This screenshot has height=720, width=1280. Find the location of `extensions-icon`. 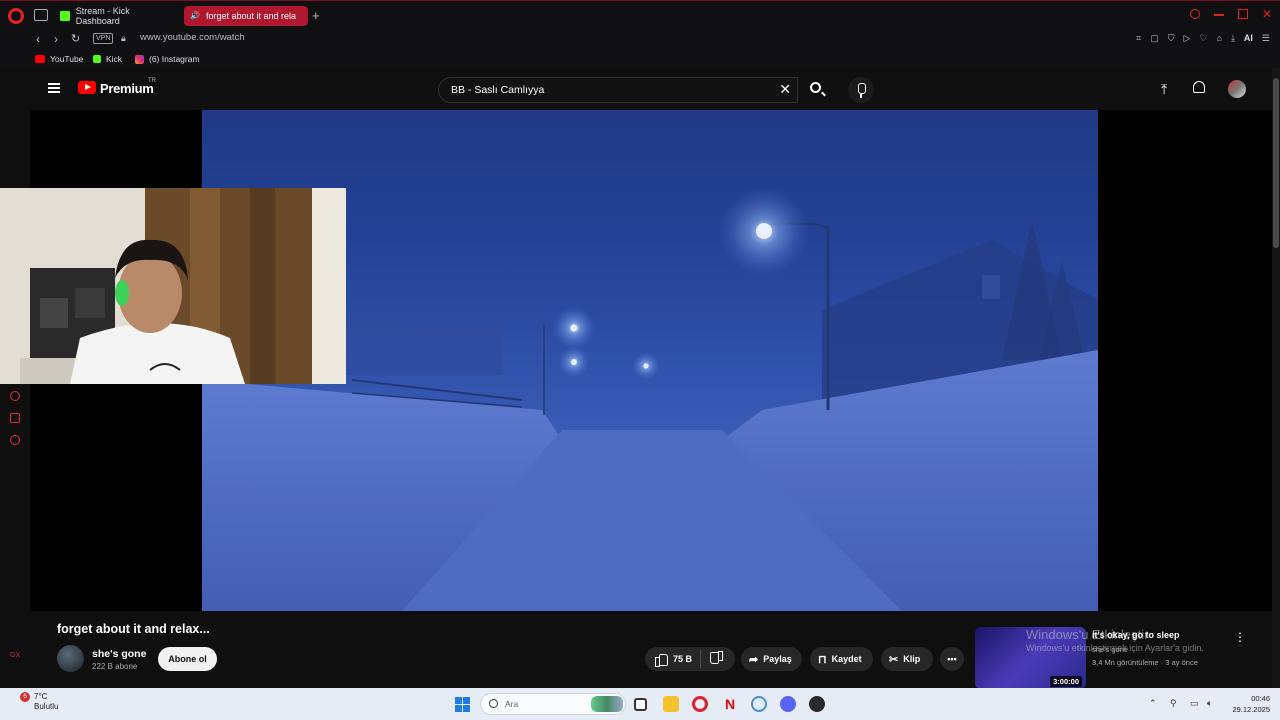

extensions-icon is located at coordinates (15, 418).